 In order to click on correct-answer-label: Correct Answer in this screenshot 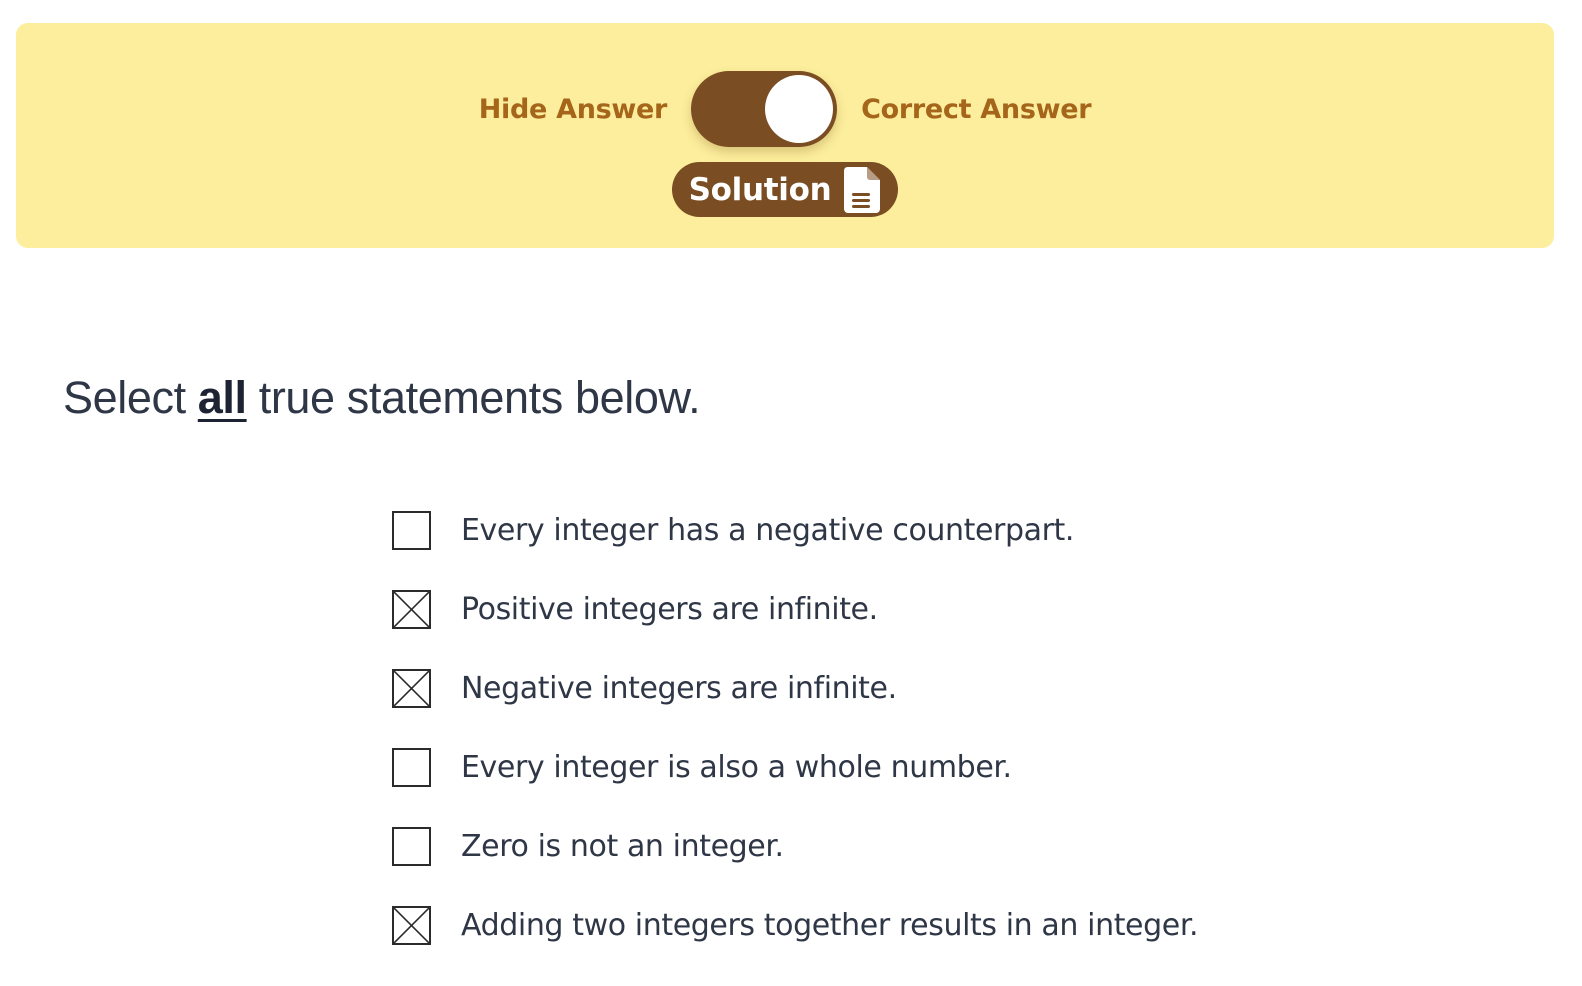, I will do `click(976, 109)`.